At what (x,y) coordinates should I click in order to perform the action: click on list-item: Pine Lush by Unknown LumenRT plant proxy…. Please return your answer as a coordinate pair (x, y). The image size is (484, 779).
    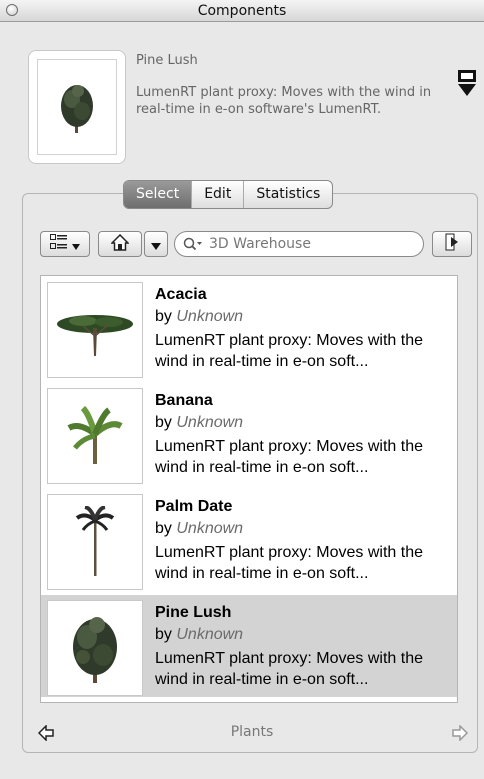
    Looking at the image, I should click on (249, 646).